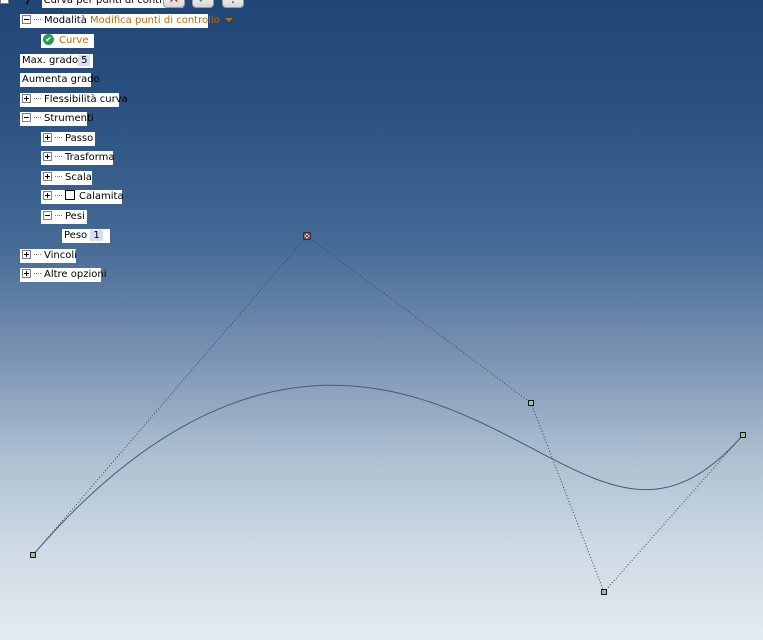 The image size is (763, 640). Describe the element at coordinates (155, 20) in the screenshot. I see `mode-value: Modifica punti di controllo` at that location.